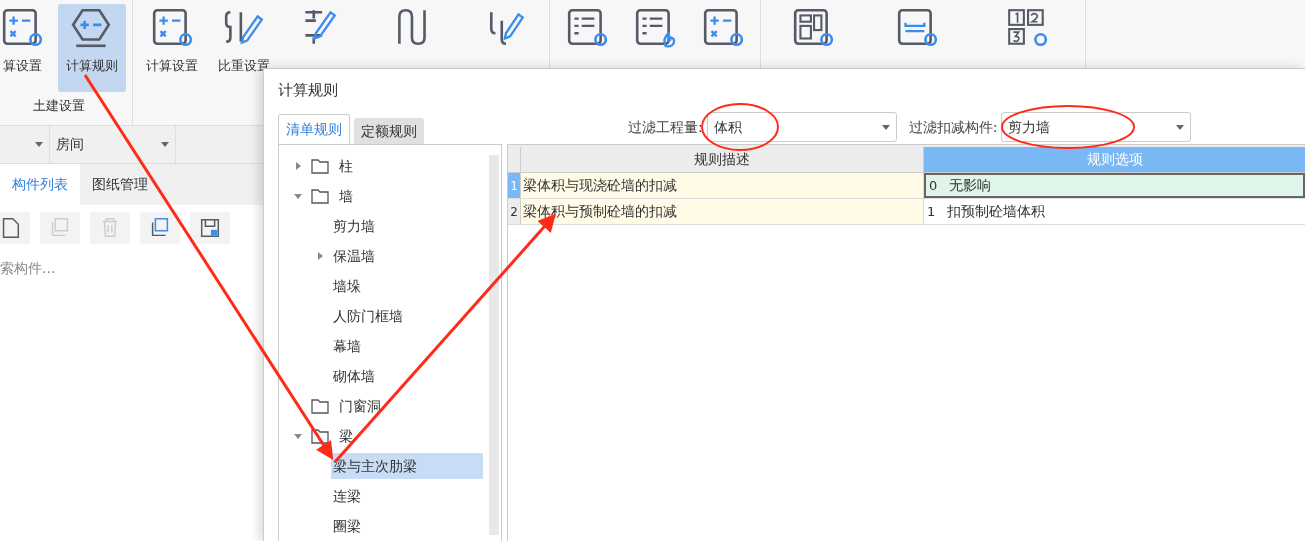 This screenshot has width=1305, height=541. I want to click on tree-item: 剪力墙, so click(353, 226).